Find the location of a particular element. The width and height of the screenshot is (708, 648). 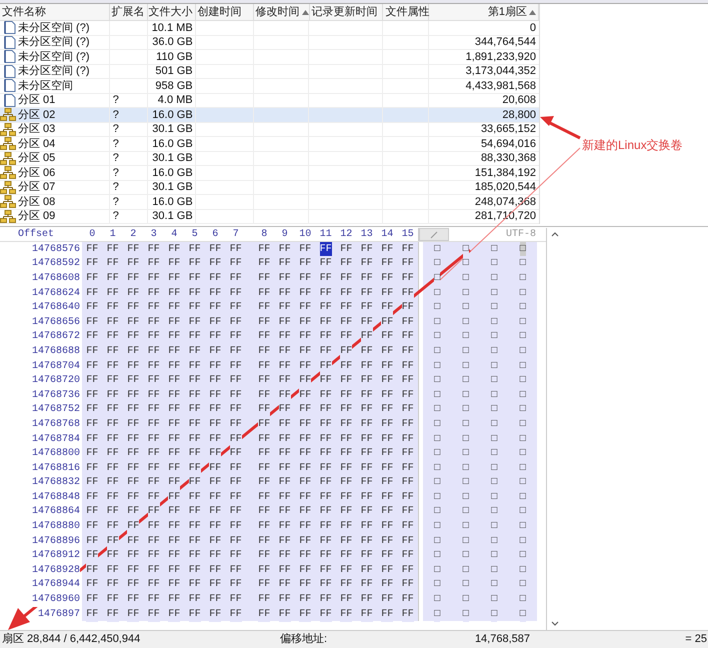

byte-column-header: 10 is located at coordinates (305, 235).